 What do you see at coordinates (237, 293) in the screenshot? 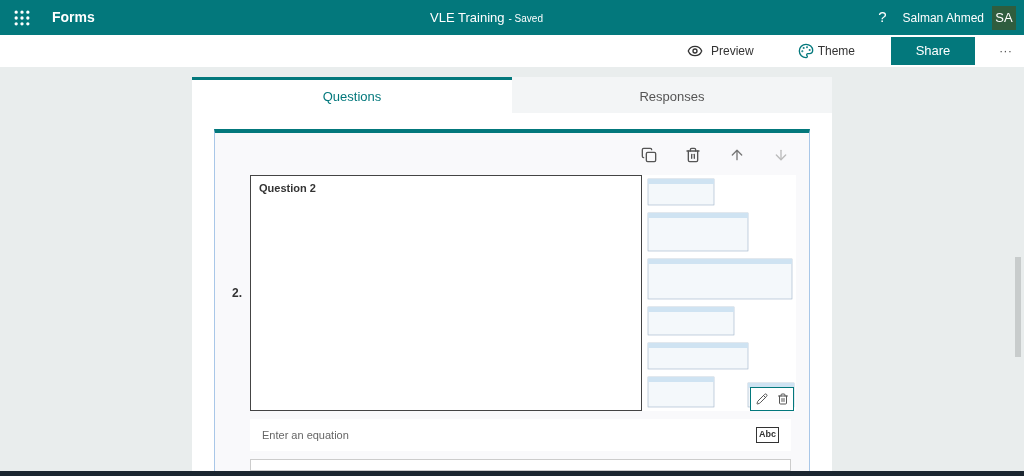
I see `question-number: 2.` at bounding box center [237, 293].